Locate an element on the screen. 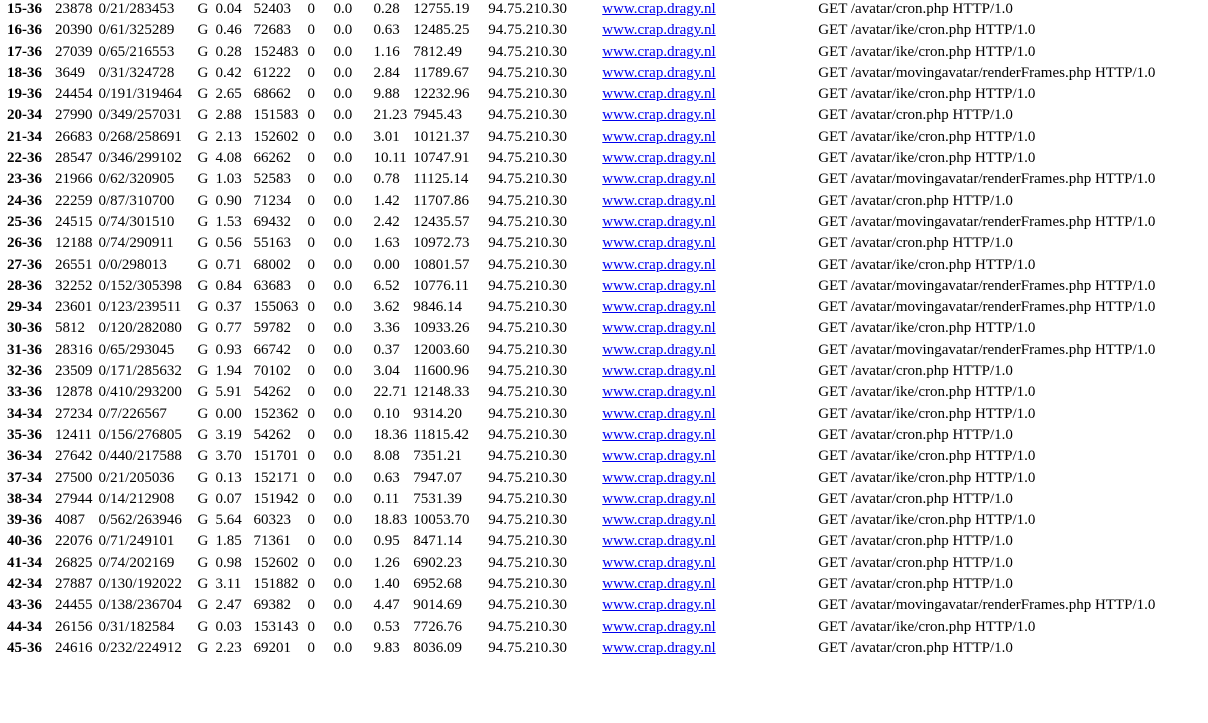 The height and width of the screenshot is (723, 1208). server-number-cell: 22-36 is located at coordinates (24, 158).